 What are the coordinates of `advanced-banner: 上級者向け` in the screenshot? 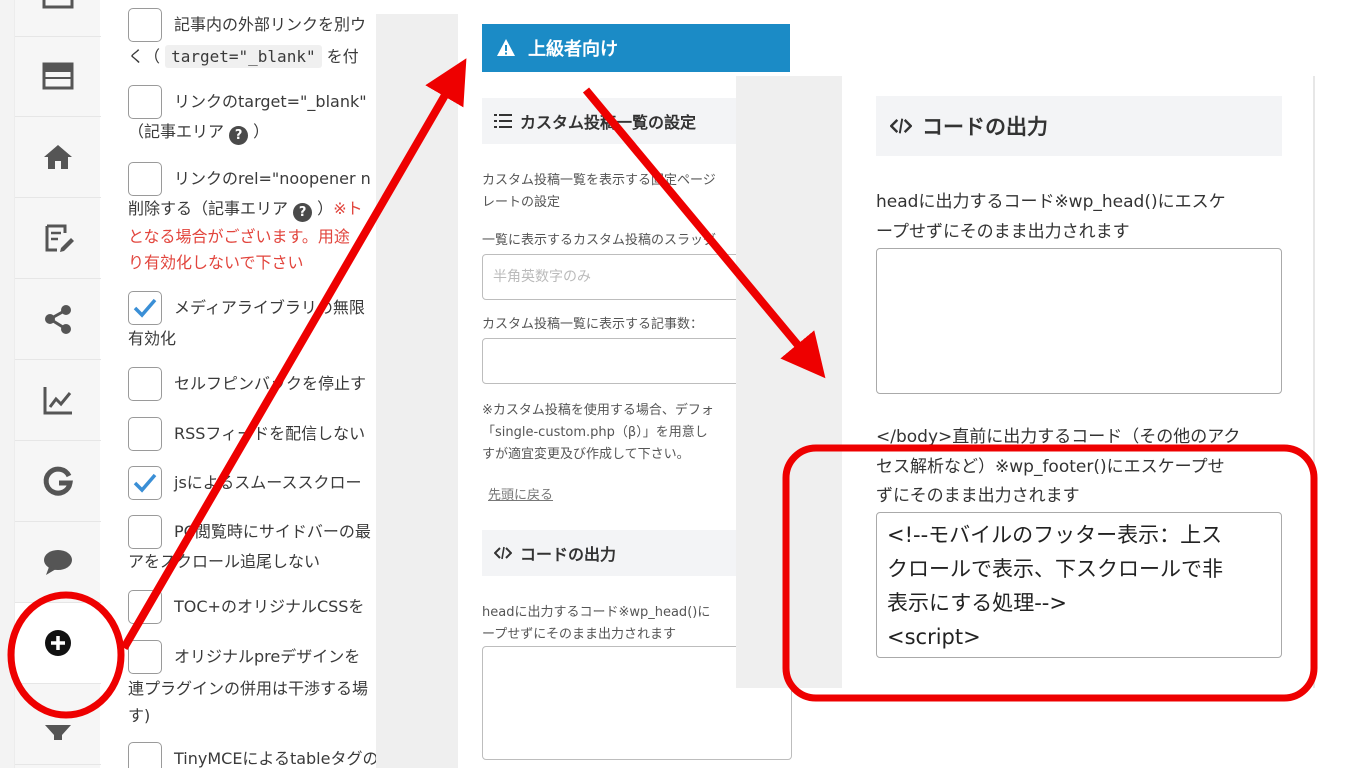 It's located at (636, 48).